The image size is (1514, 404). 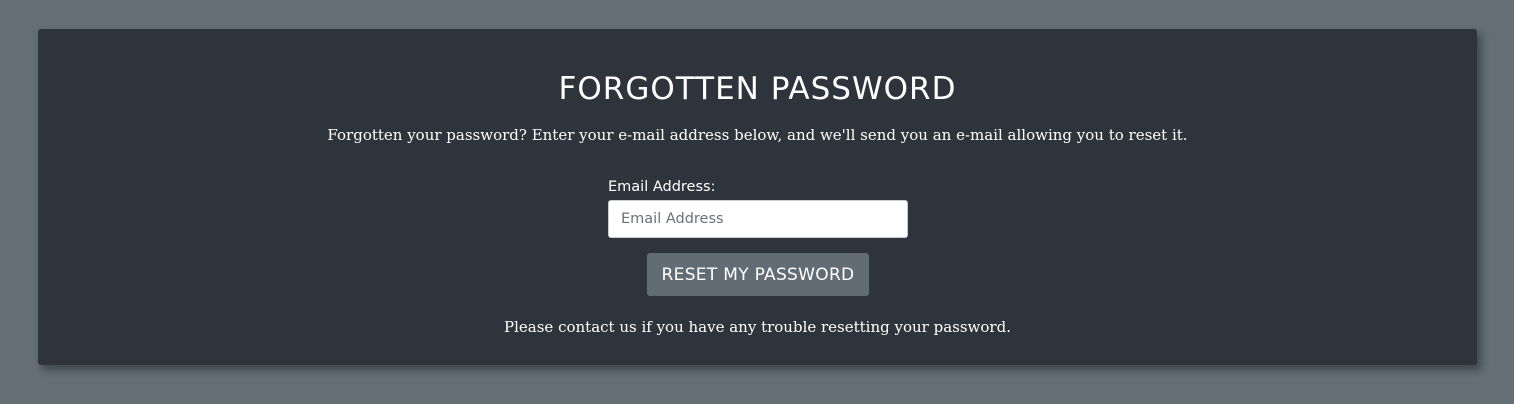 What do you see at coordinates (758, 219) in the screenshot?
I see `email-input` at bounding box center [758, 219].